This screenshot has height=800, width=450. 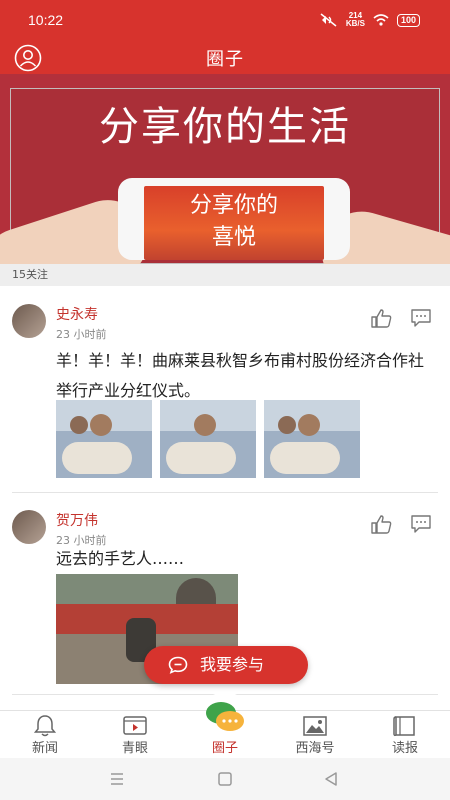 I want to click on app-header: 圈子, so click(x=225, y=57).